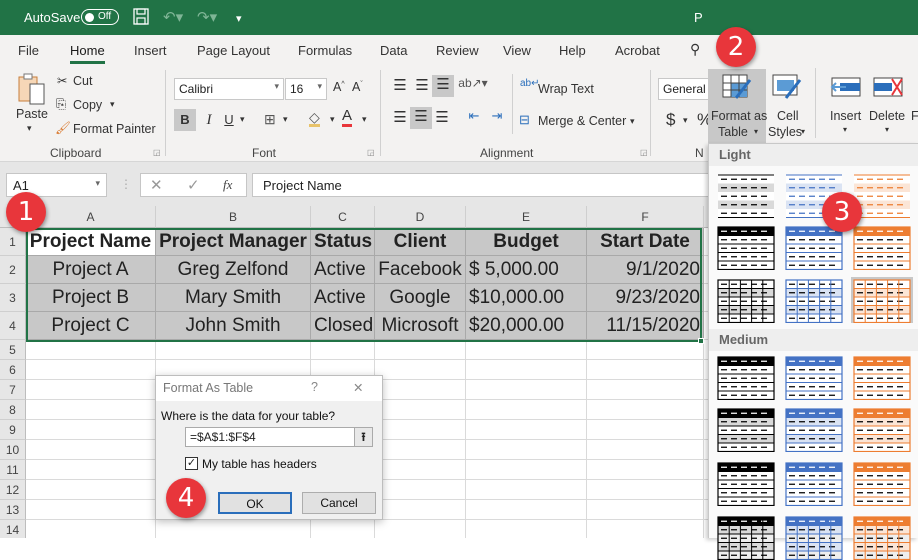  I want to click on underline-dropdown-icon: ▾, so click(242, 119).